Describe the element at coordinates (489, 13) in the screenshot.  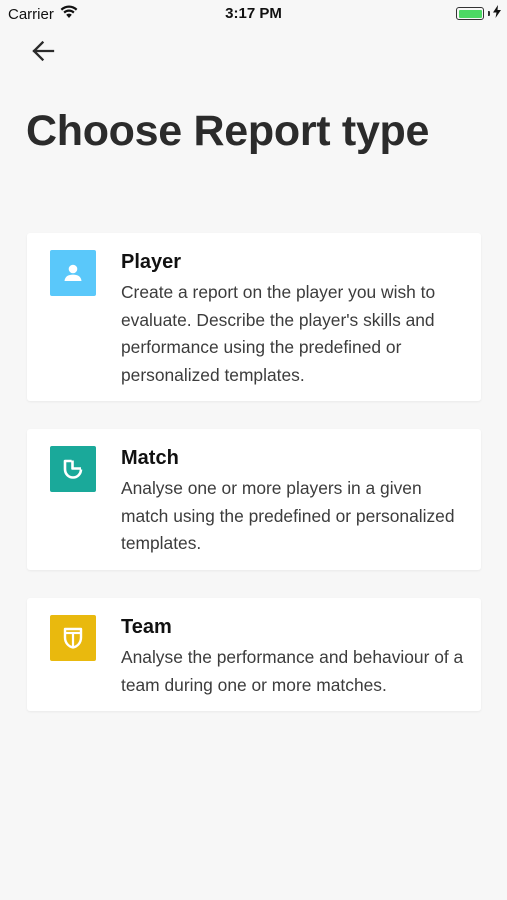
I see `battery-tip` at that location.